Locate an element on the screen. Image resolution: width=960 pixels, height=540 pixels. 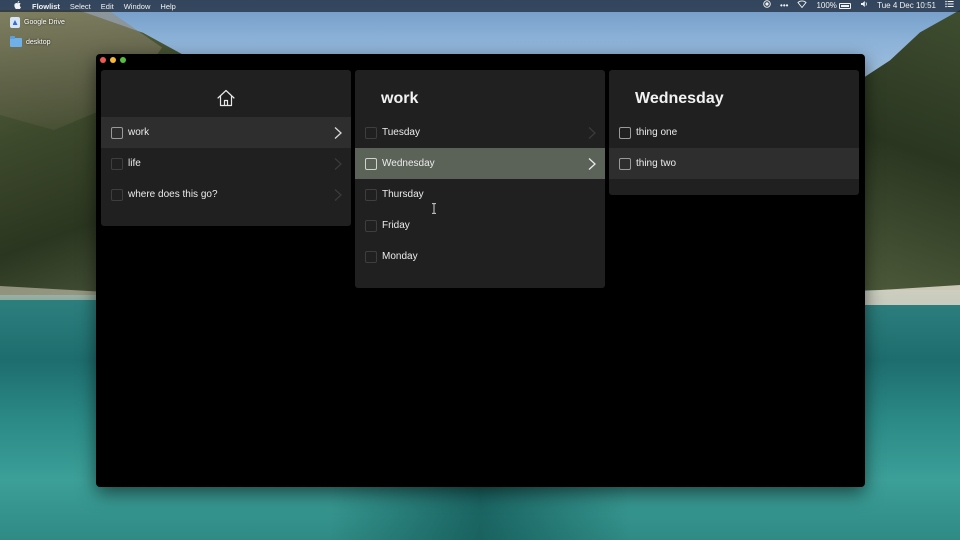
menu-help: Help is located at coordinates (167, 6).